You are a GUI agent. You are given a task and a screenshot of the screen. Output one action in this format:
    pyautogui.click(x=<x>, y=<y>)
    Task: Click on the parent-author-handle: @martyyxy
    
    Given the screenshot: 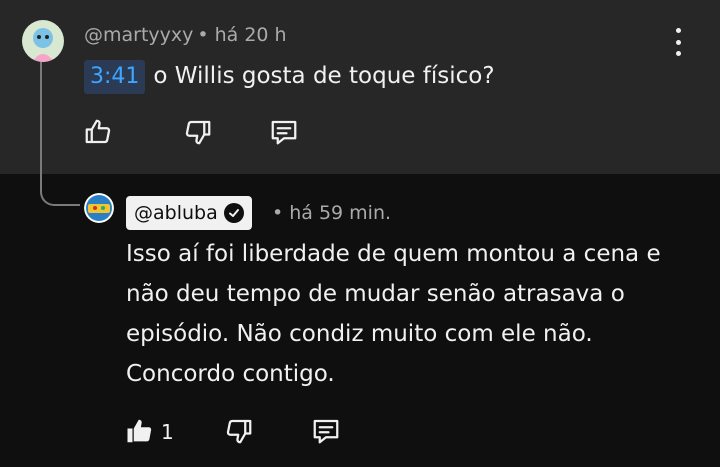 What is the action you would take?
    pyautogui.click(x=138, y=35)
    